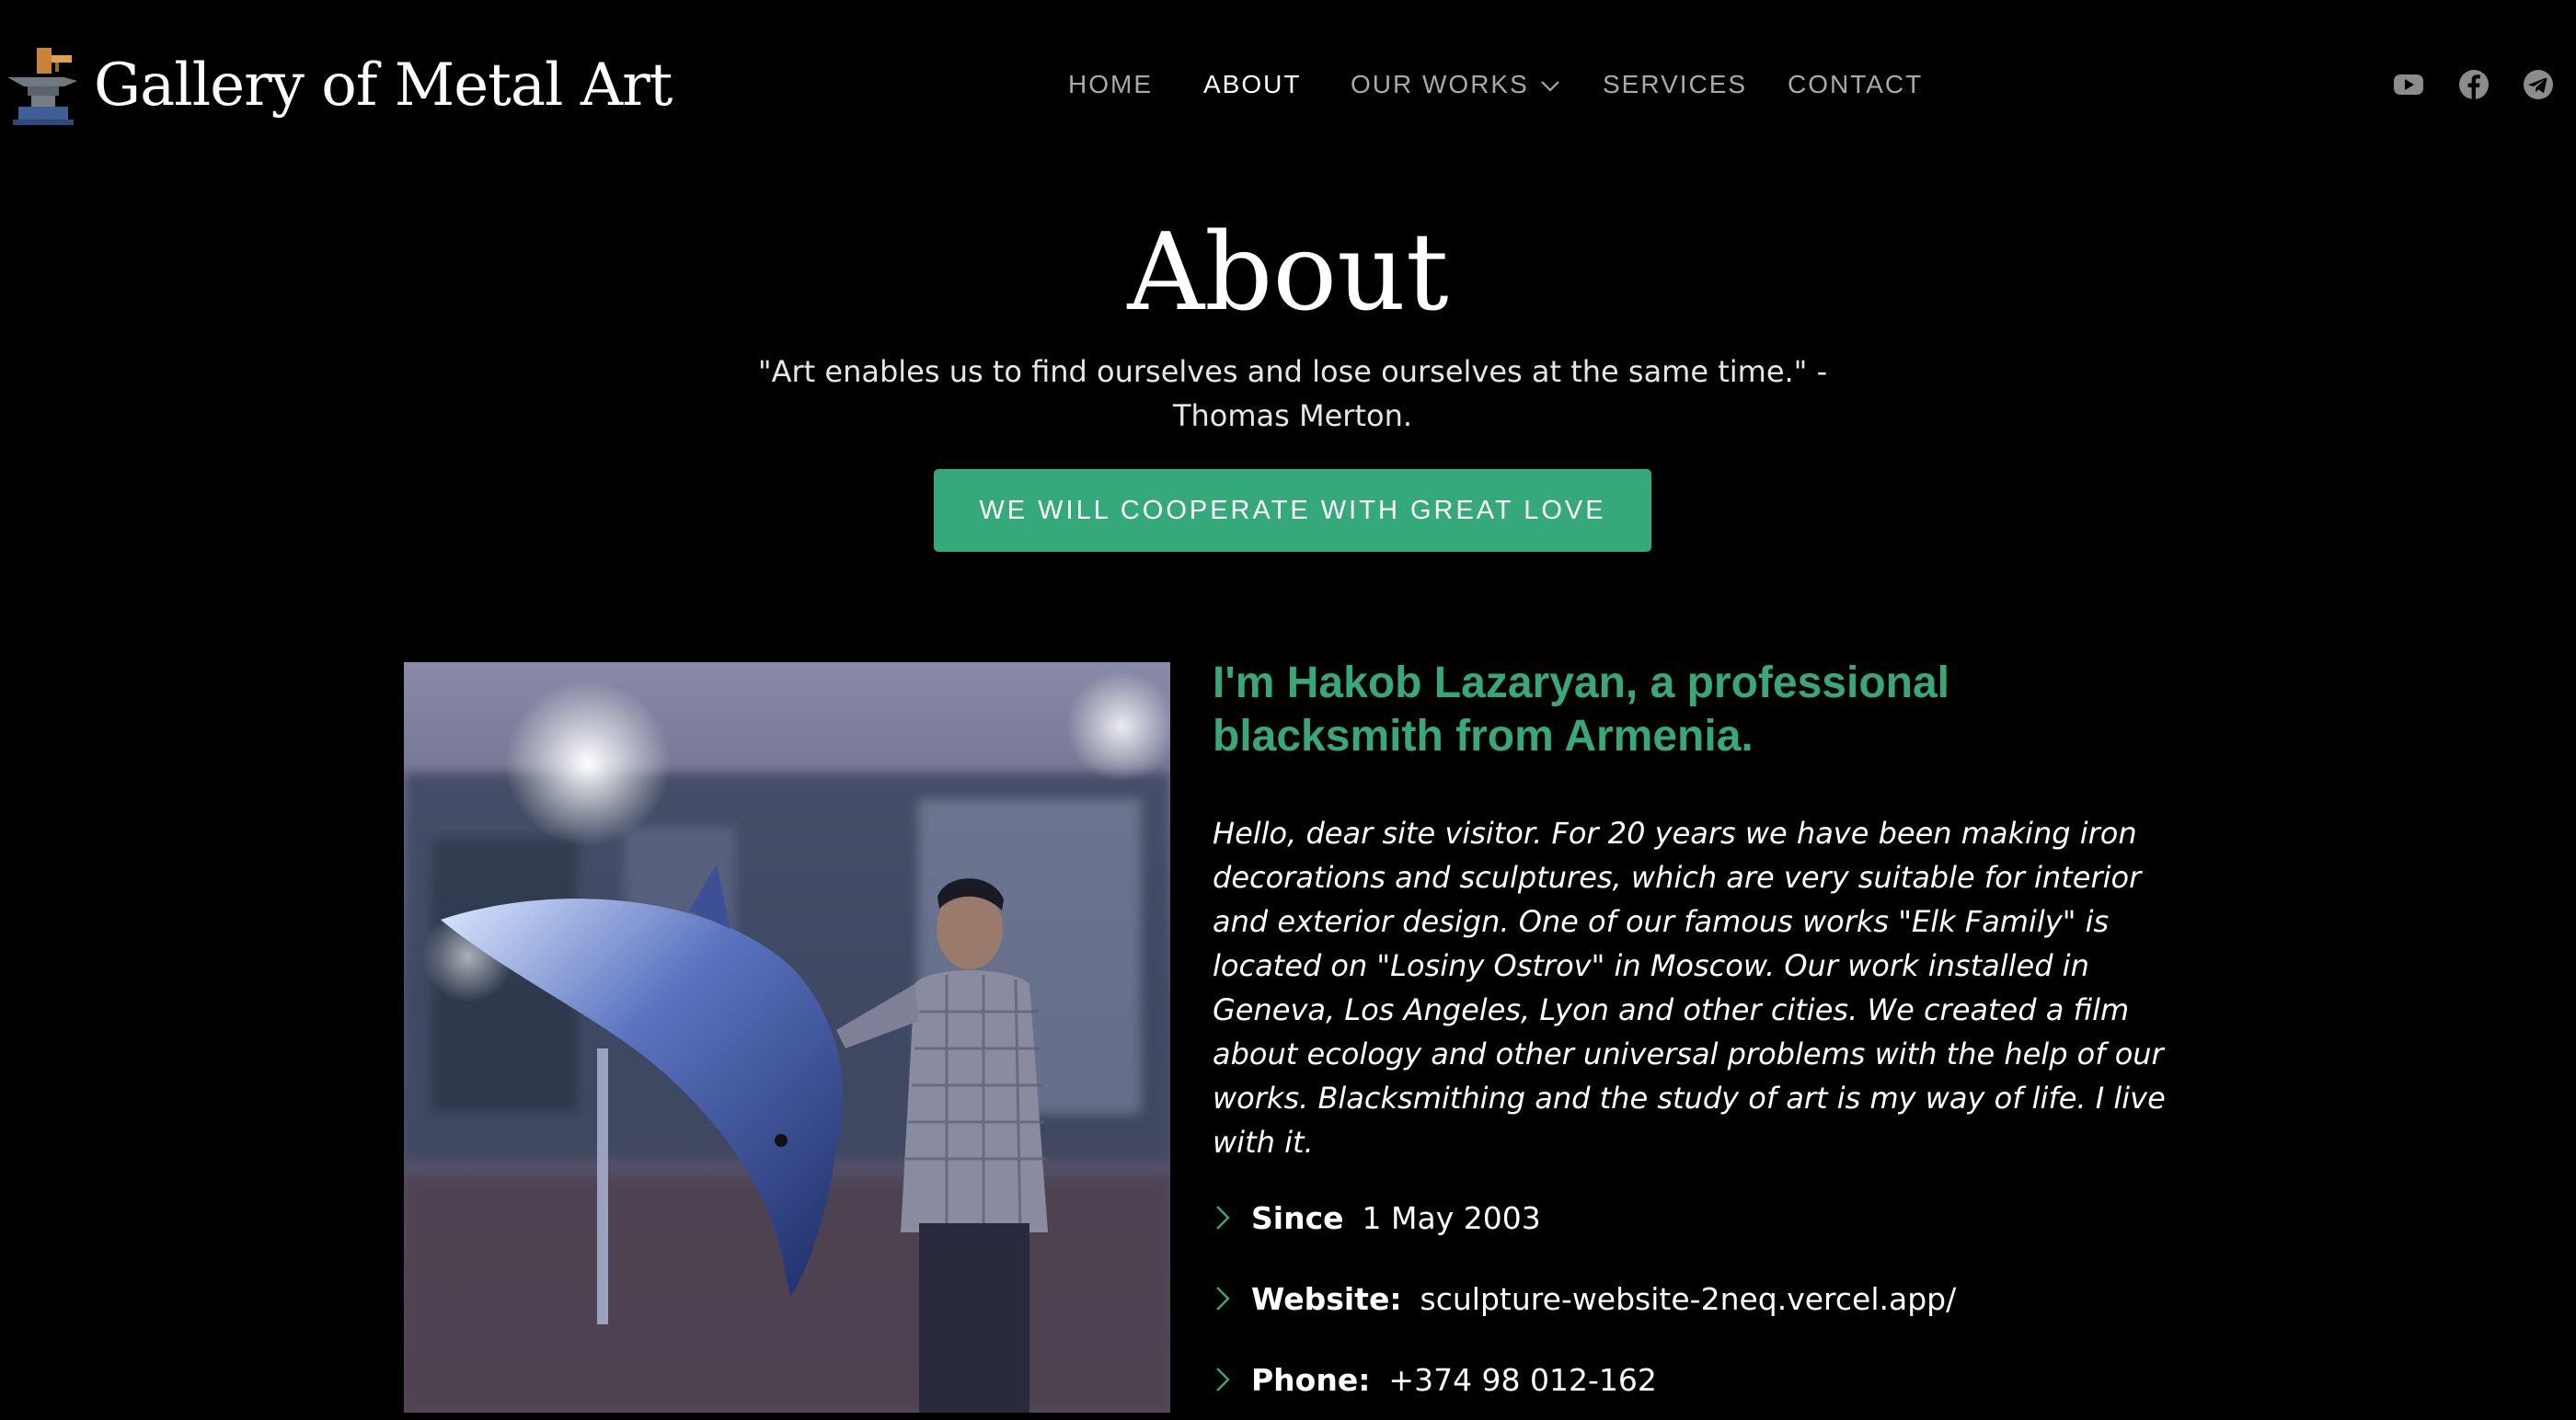 The width and height of the screenshot is (2576, 1420). I want to click on page-title: About, so click(1288, 273).